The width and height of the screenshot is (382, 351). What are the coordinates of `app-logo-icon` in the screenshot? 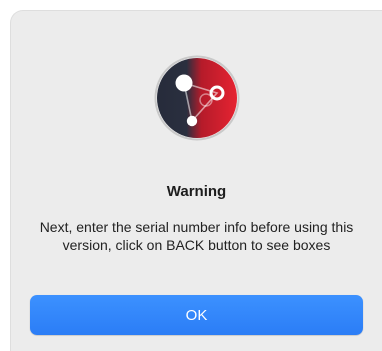 It's located at (197, 98).